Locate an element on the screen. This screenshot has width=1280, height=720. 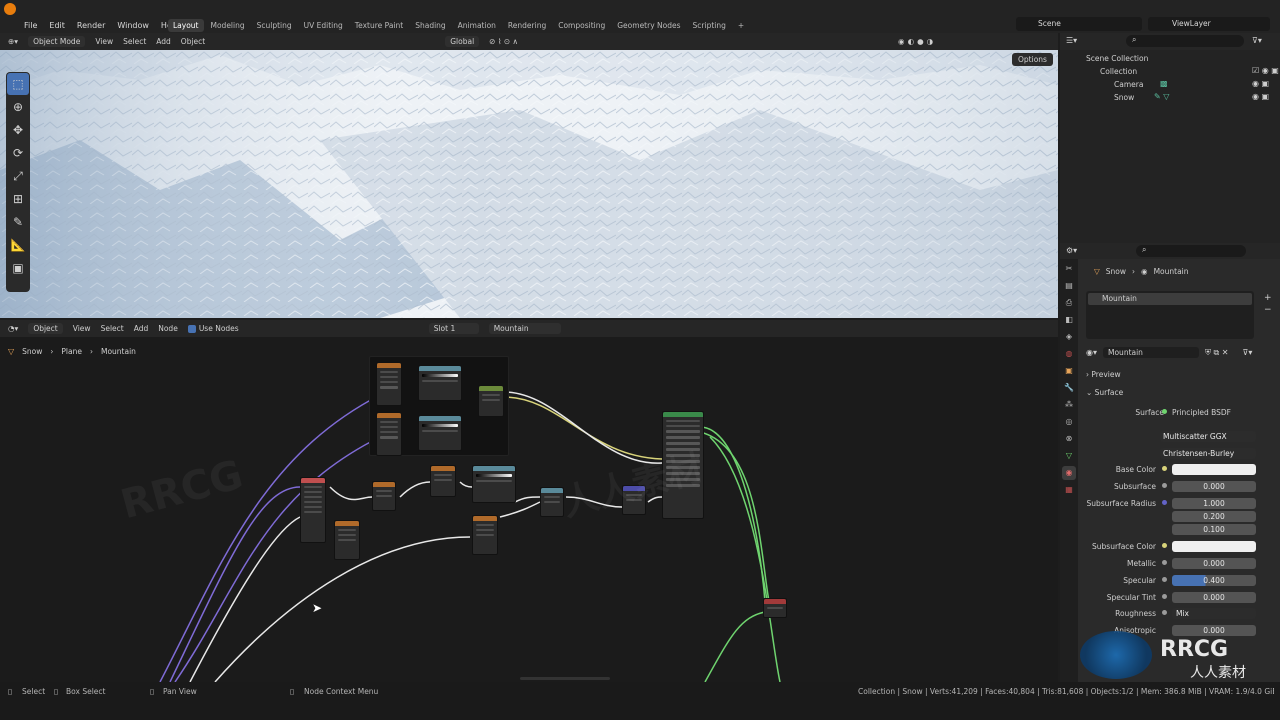
node-mapping is located at coordinates (347, 540).